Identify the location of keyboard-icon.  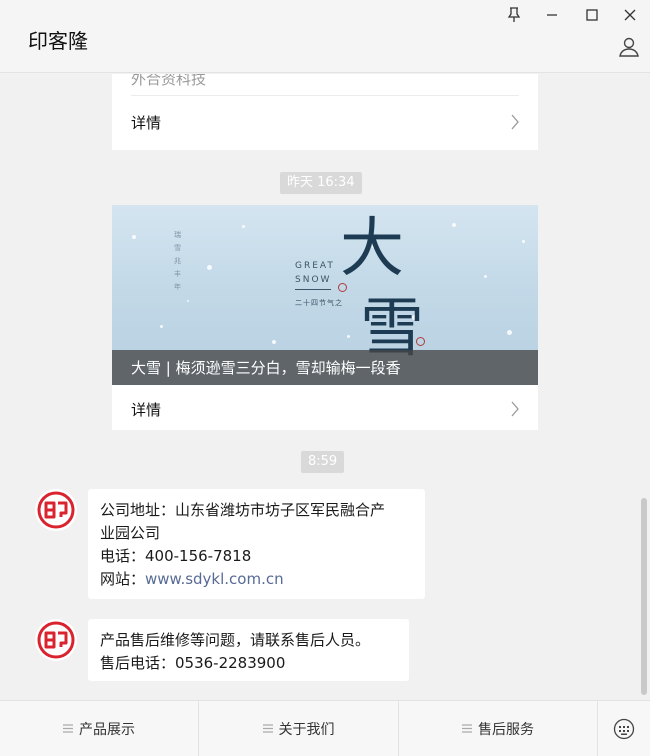
(624, 728).